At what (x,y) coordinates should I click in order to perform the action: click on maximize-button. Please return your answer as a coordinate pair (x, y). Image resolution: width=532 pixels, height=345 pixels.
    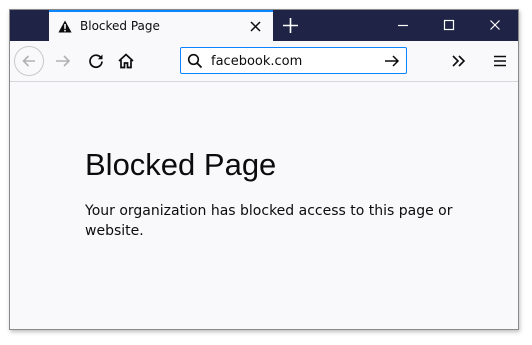
    Looking at the image, I should click on (449, 25).